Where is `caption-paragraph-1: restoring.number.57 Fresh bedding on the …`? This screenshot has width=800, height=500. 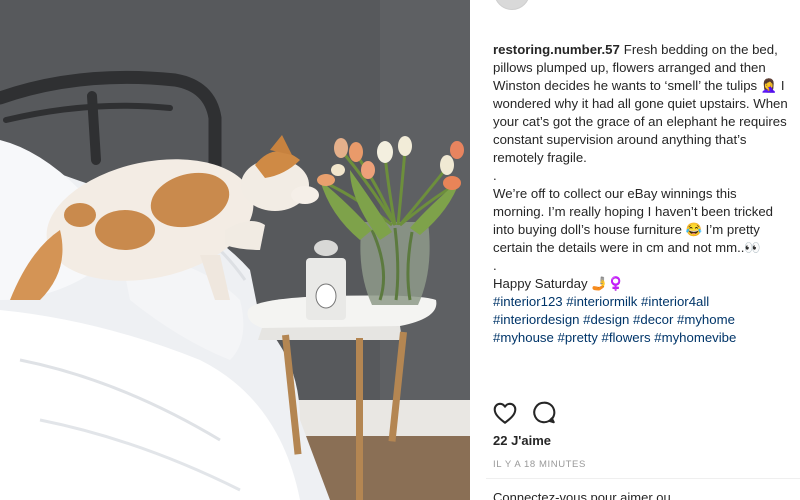
caption-paragraph-1: restoring.number.57 Fresh bedding on the … is located at coordinates (642, 104).